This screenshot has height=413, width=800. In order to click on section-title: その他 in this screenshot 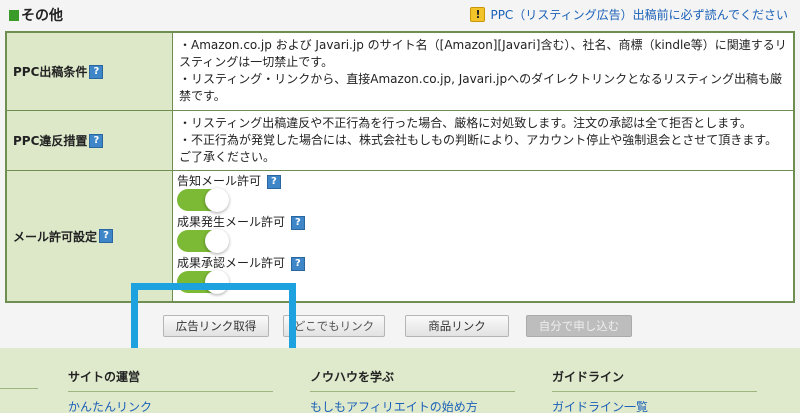, I will do `click(42, 16)`.